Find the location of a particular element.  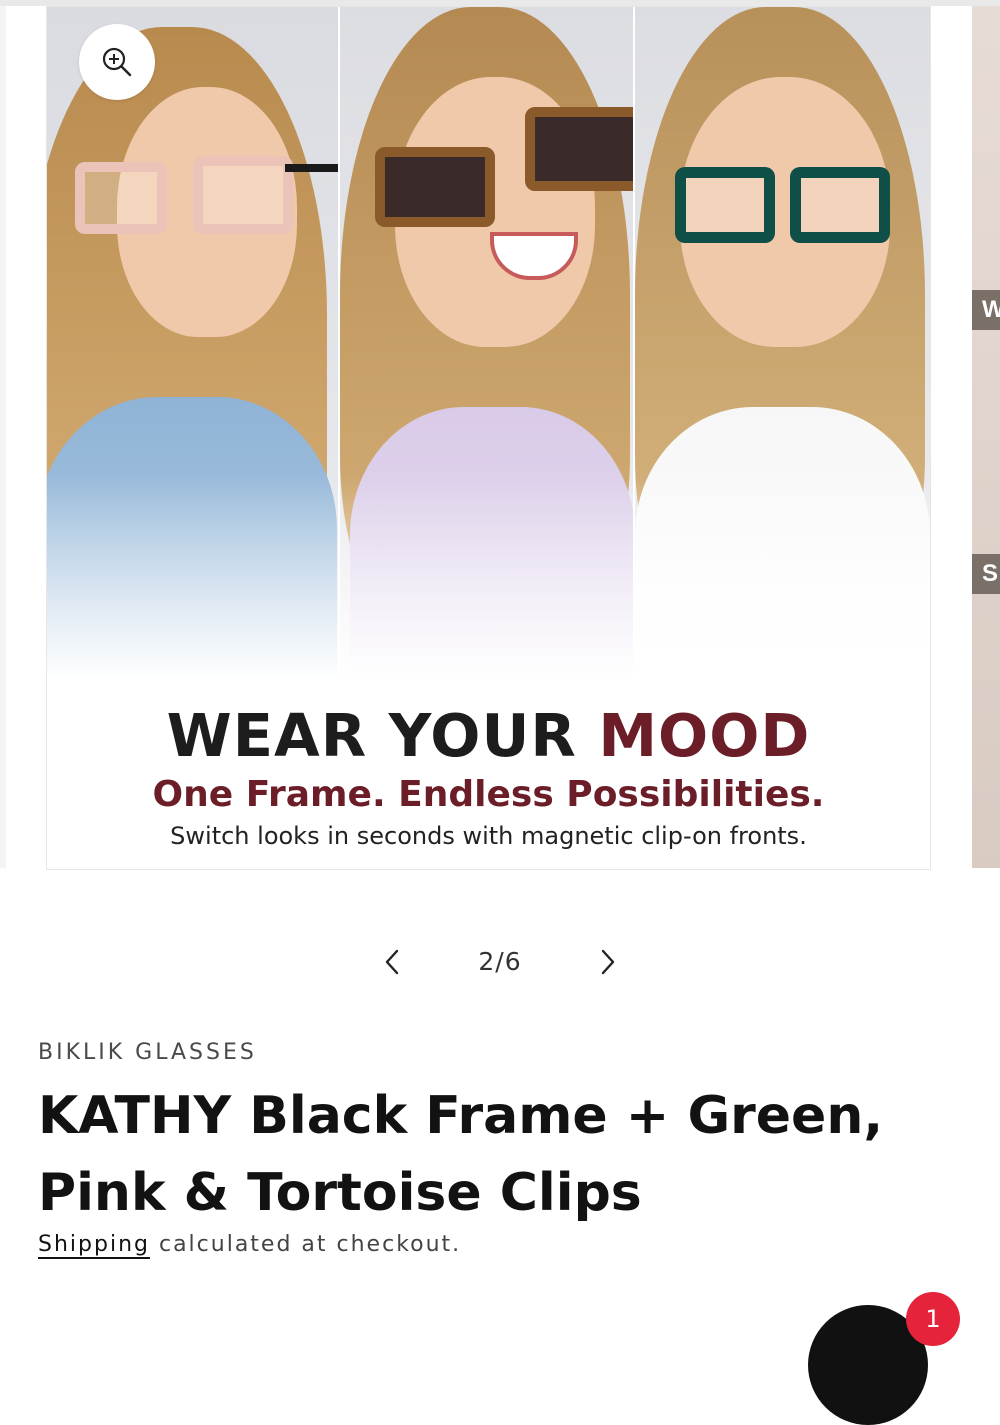

zoom-button is located at coordinates (117, 62).